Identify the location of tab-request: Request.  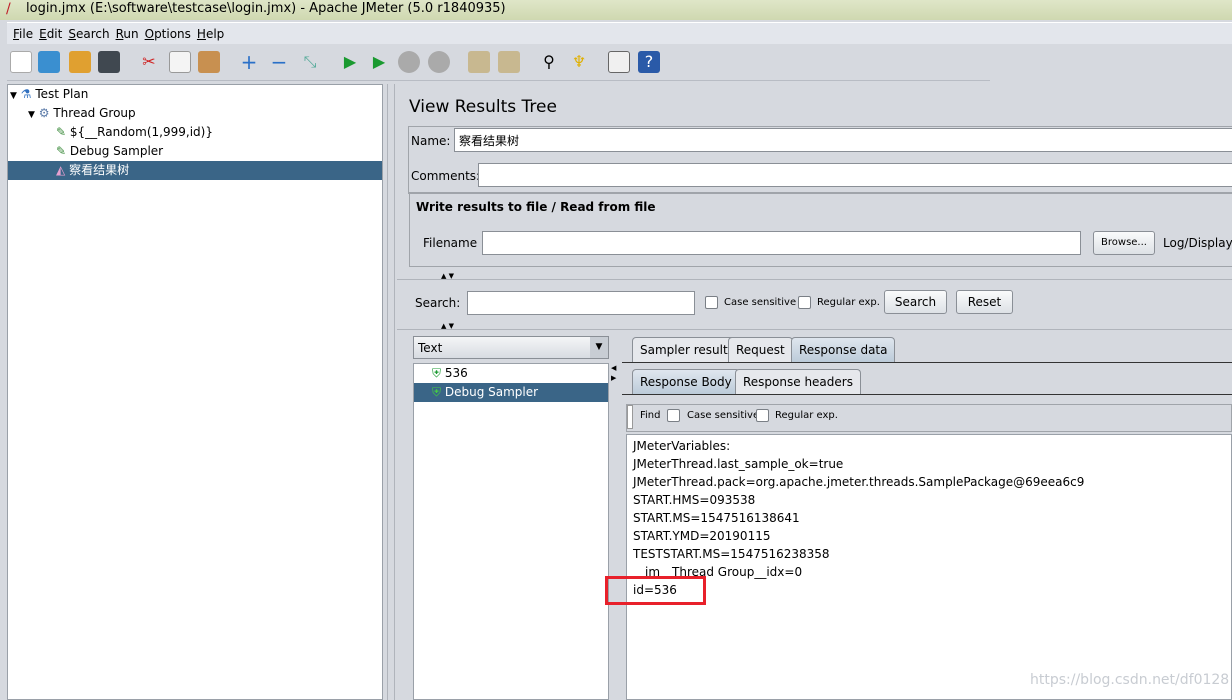
(760, 349).